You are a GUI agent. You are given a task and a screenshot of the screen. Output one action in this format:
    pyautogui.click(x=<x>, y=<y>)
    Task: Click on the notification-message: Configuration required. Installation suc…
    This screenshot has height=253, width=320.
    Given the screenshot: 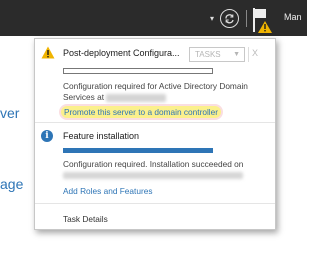 What is the action you would take?
    pyautogui.click(x=153, y=164)
    